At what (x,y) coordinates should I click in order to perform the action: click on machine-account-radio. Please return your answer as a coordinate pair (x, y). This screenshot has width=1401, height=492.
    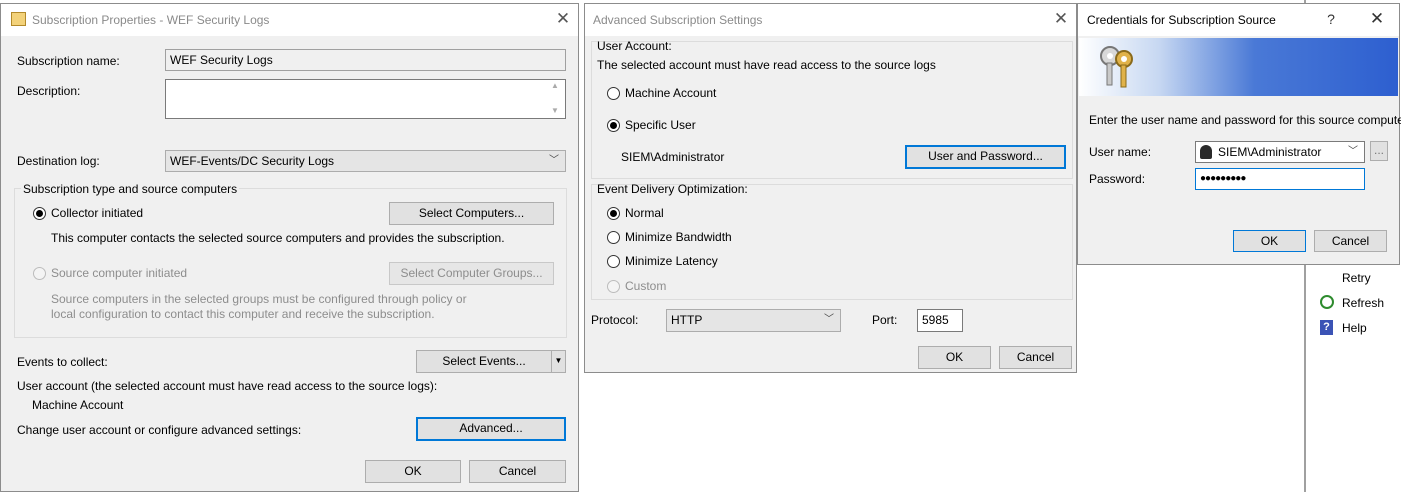
    Looking at the image, I should click on (613, 93).